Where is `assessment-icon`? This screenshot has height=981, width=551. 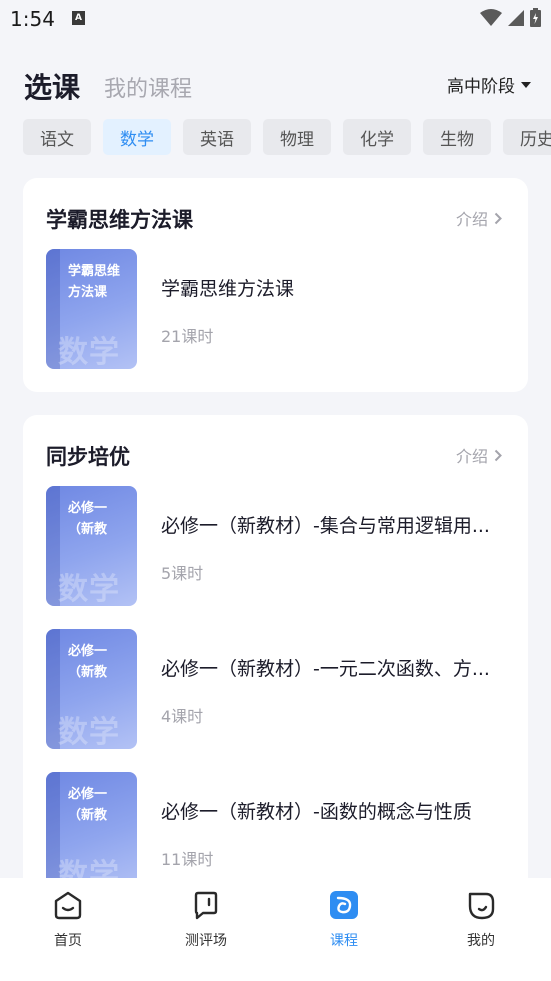
assessment-icon is located at coordinates (206, 905).